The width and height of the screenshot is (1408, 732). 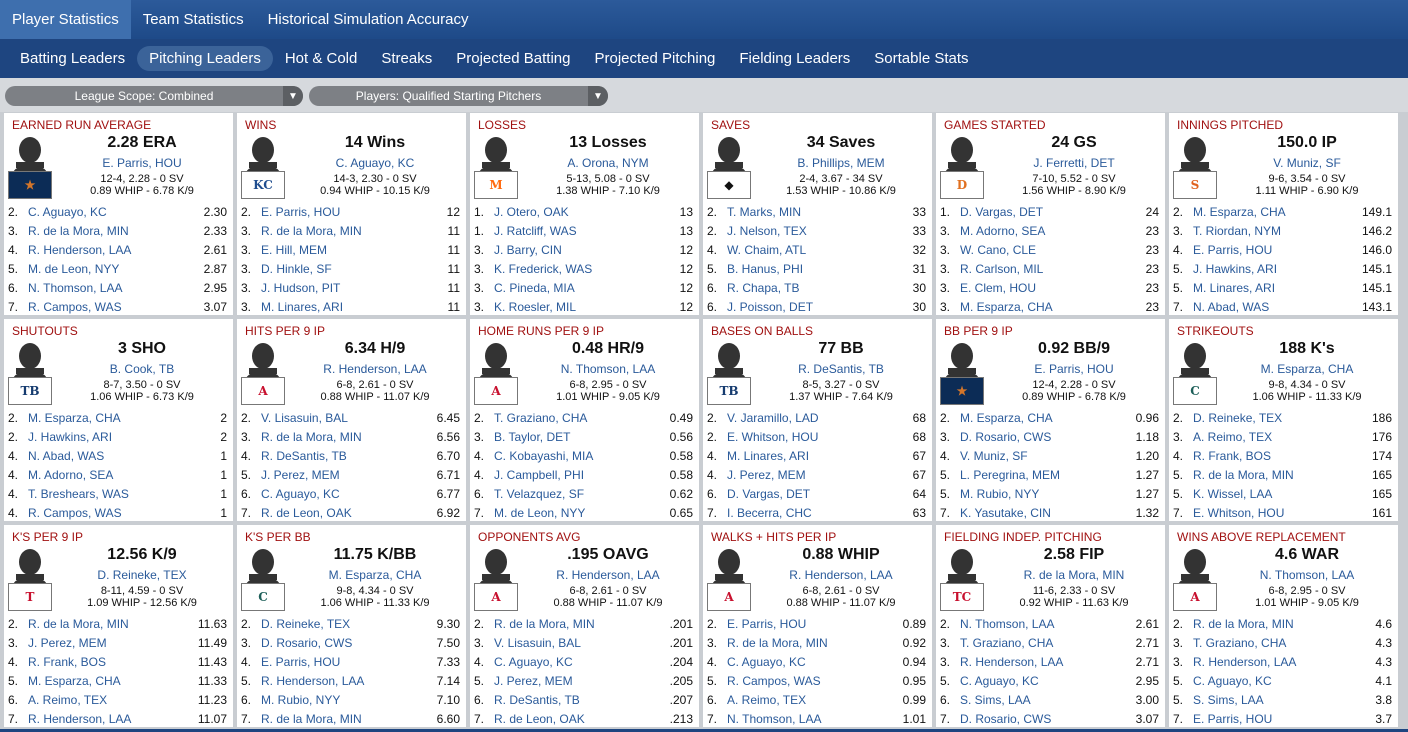 What do you see at coordinates (1270, 307) in the screenshot?
I see `player-link: N. Abad, WAS` at bounding box center [1270, 307].